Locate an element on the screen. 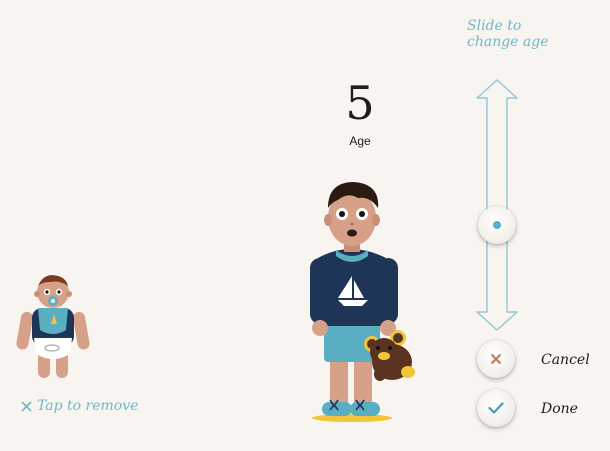 The height and width of the screenshot is (451, 610). slider-dot-icon is located at coordinates (497, 225).